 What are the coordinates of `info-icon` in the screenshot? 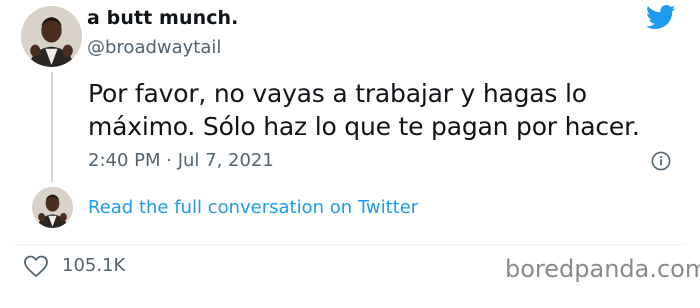 It's located at (661, 161).